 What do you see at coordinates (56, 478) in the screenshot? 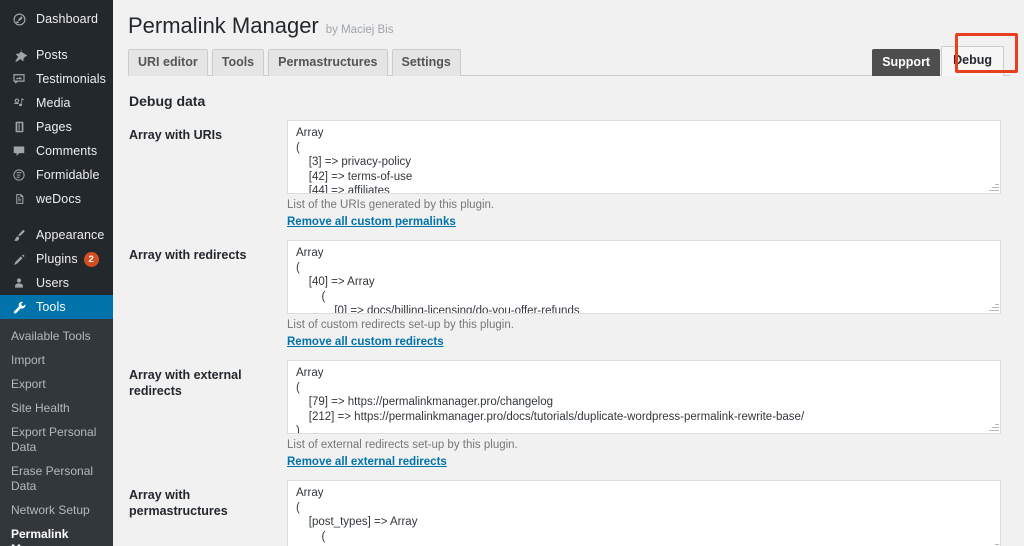
I see `submenu-item-erase-personal-data: Erase Personal Data` at bounding box center [56, 478].